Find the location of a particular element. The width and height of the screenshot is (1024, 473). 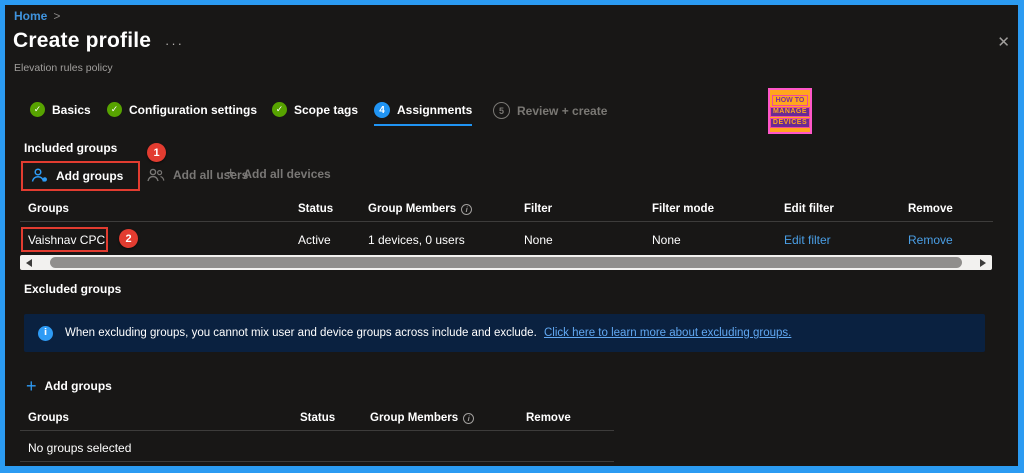

scroll-right-arrow-icon is located at coordinates (983, 263).